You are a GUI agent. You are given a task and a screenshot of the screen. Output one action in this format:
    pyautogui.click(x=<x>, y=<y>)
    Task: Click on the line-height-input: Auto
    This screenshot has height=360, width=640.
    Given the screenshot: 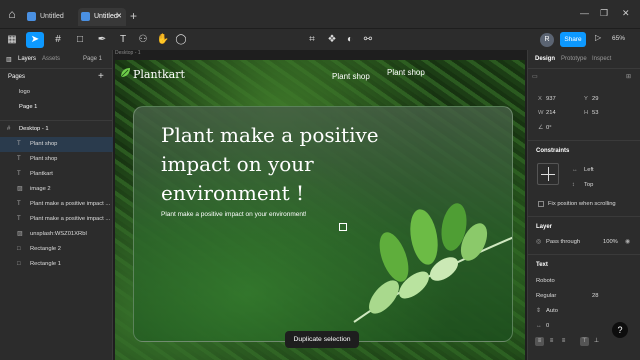 What is the action you would take?
    pyautogui.click(x=552, y=311)
    